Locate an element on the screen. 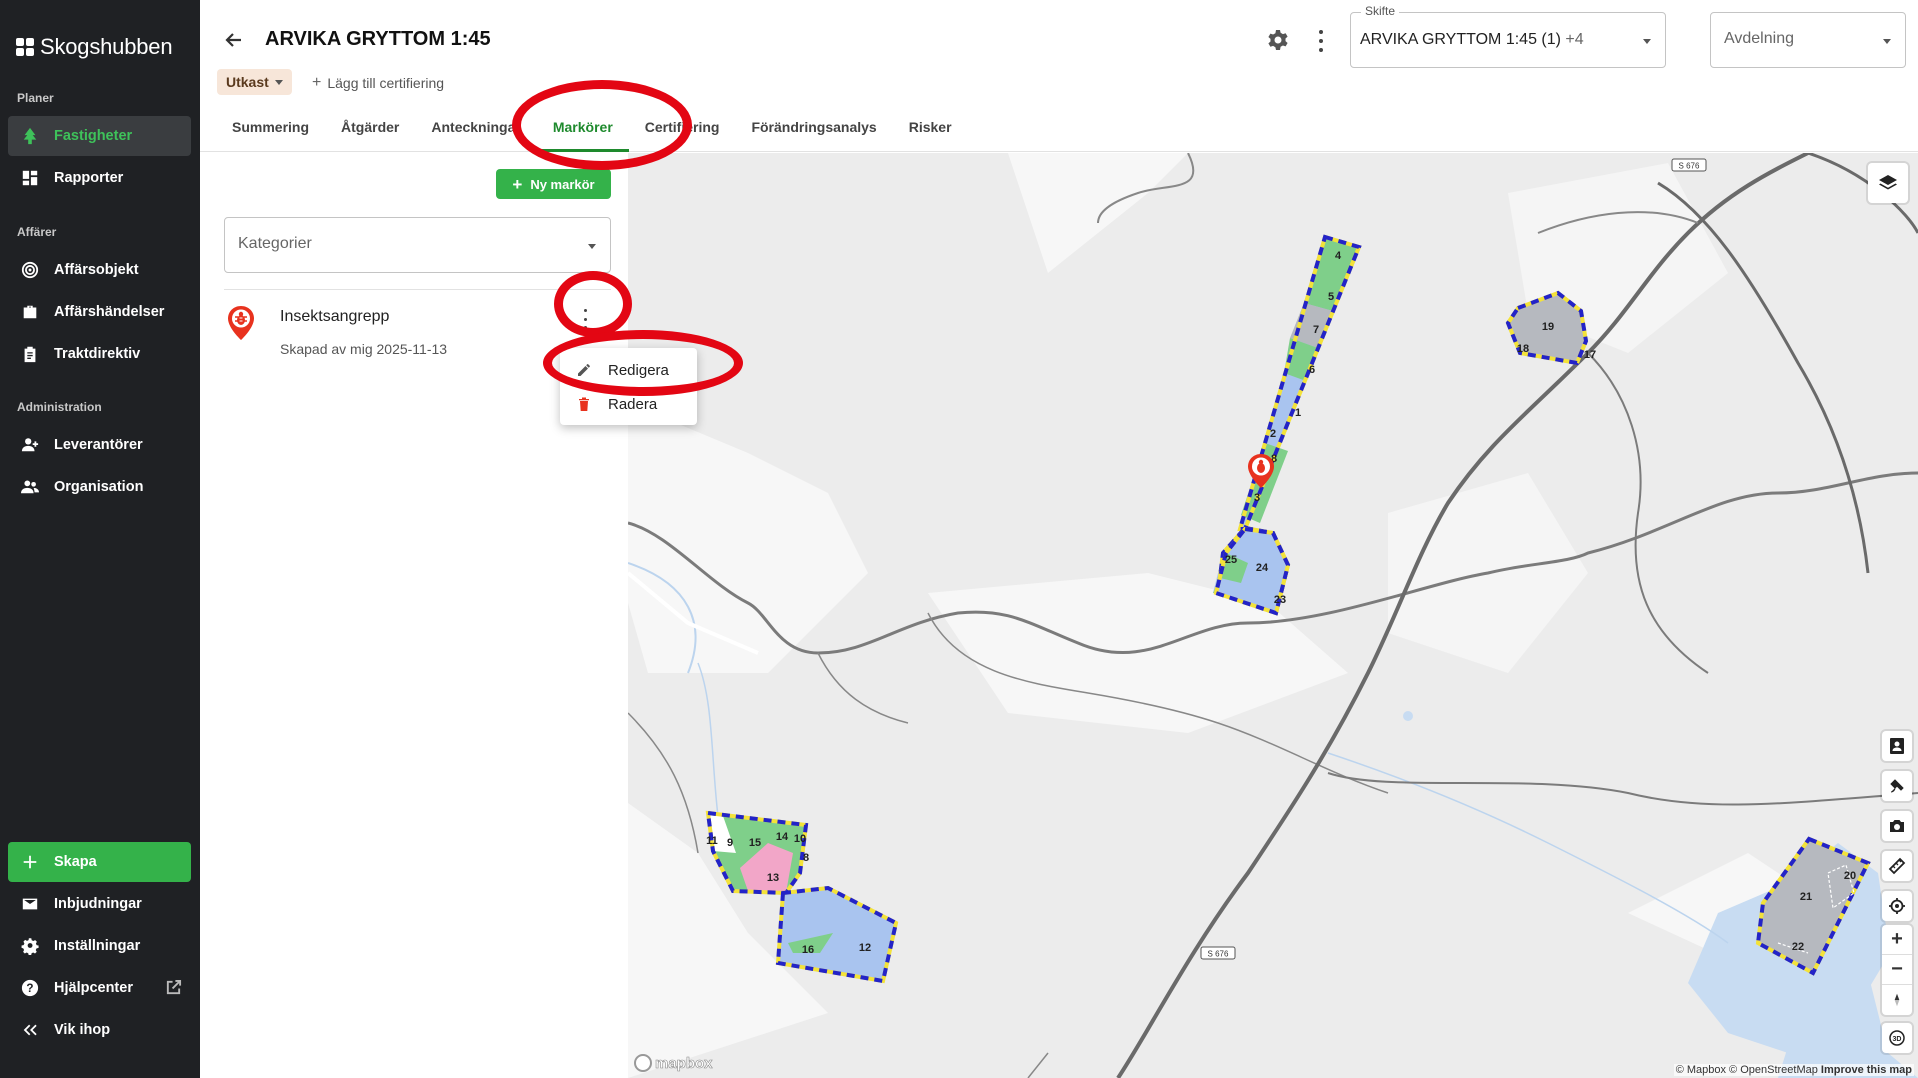 The width and height of the screenshot is (1918, 1078). svg-text: 21 is located at coordinates (1806, 897).